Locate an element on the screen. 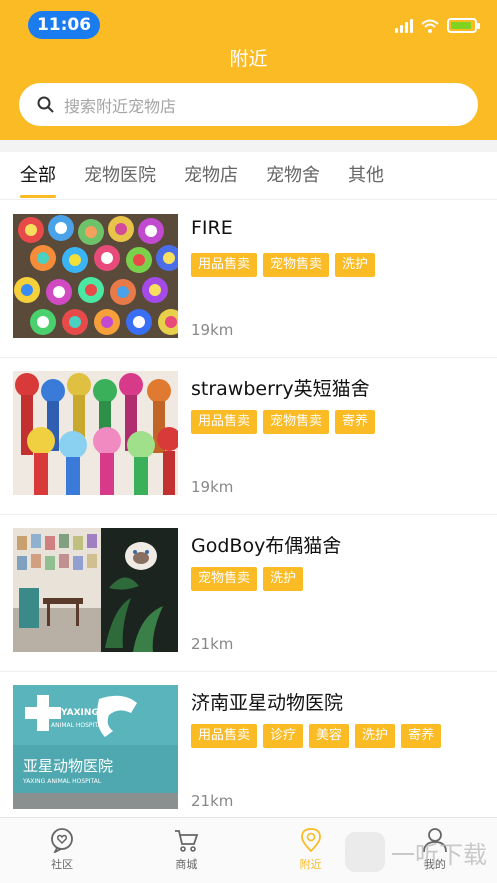 This screenshot has width=497, height=883. watermark: 一听下载 is located at coordinates (416, 852).